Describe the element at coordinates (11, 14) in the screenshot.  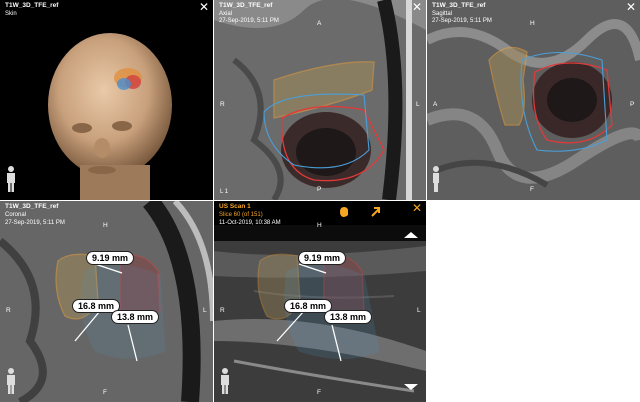
I see `view-name: Skin` at that location.